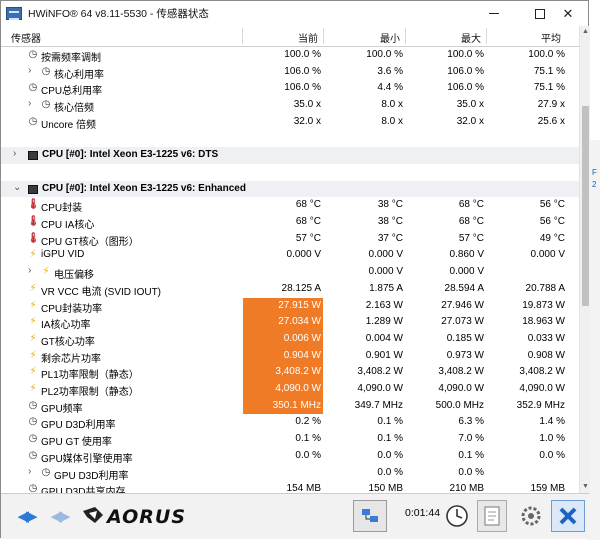 This screenshot has width=600, height=540. Describe the element at coordinates (290, 439) in the screenshot. I see `sensor-row: ◷ GPU GT 使用率 0.1 % 0.1 % 7.0 % 1.0 %` at that location.